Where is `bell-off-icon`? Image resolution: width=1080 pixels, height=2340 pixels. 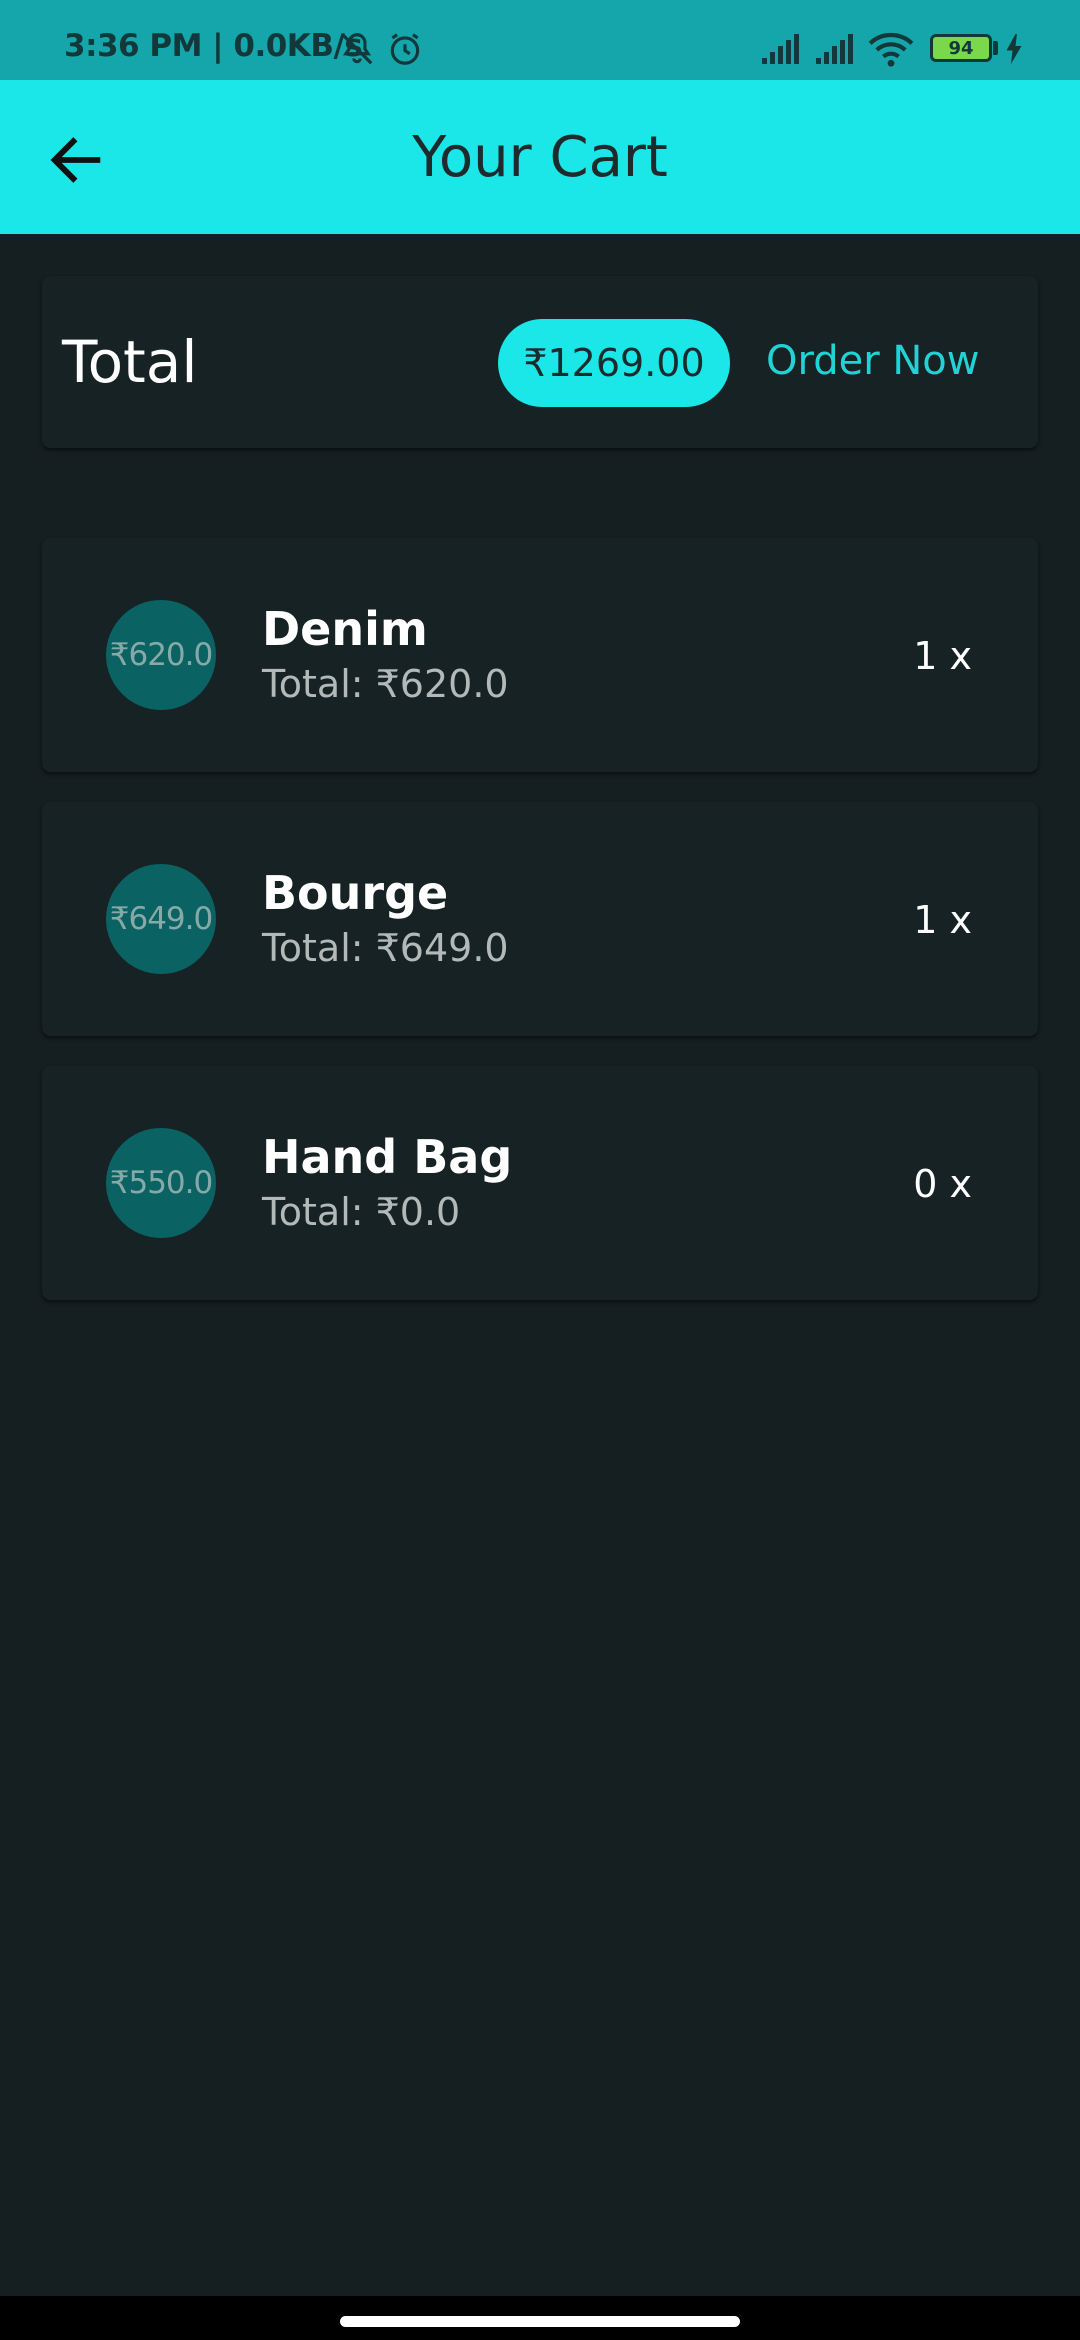 bell-off-icon is located at coordinates (357, 49).